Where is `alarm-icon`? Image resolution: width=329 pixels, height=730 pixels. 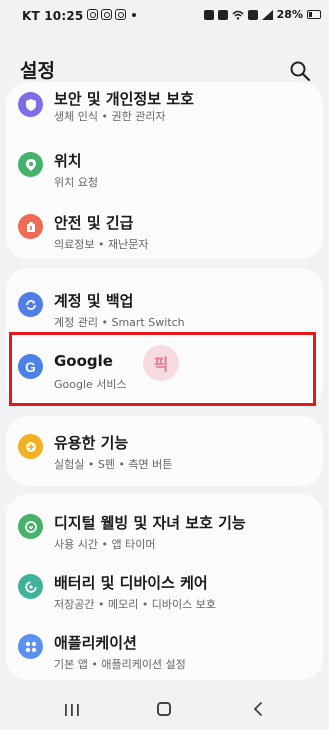 alarm-icon is located at coordinates (208, 14).